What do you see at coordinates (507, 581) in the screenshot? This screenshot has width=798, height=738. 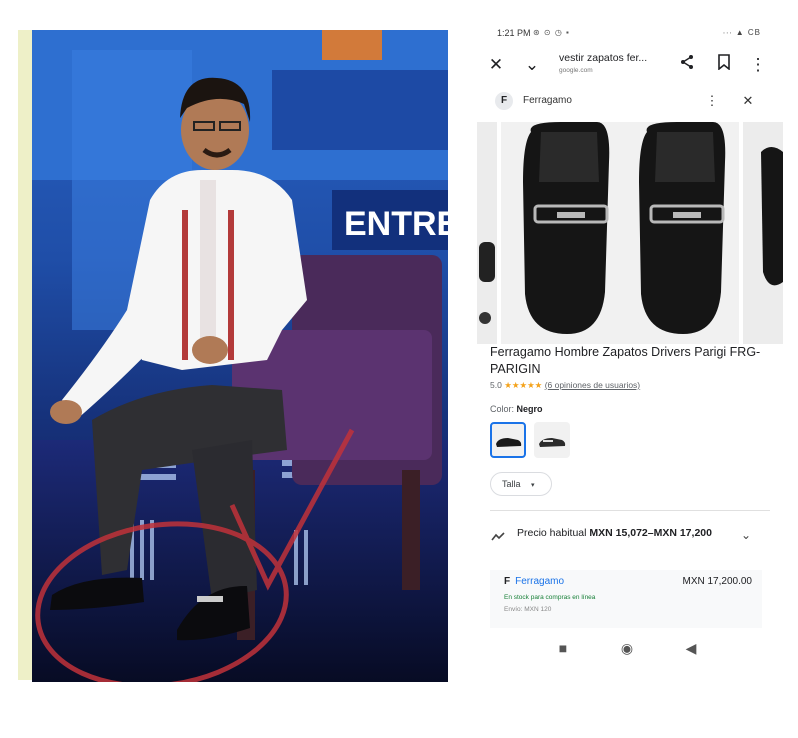 I see `offer-brand-initial: F` at bounding box center [507, 581].